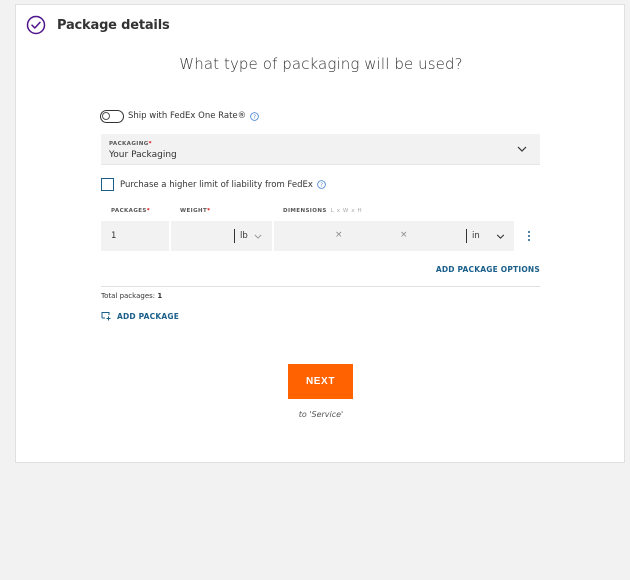 This screenshot has height=580, width=630. Describe the element at coordinates (529, 236) in the screenshot. I see `more-options-icon` at that location.